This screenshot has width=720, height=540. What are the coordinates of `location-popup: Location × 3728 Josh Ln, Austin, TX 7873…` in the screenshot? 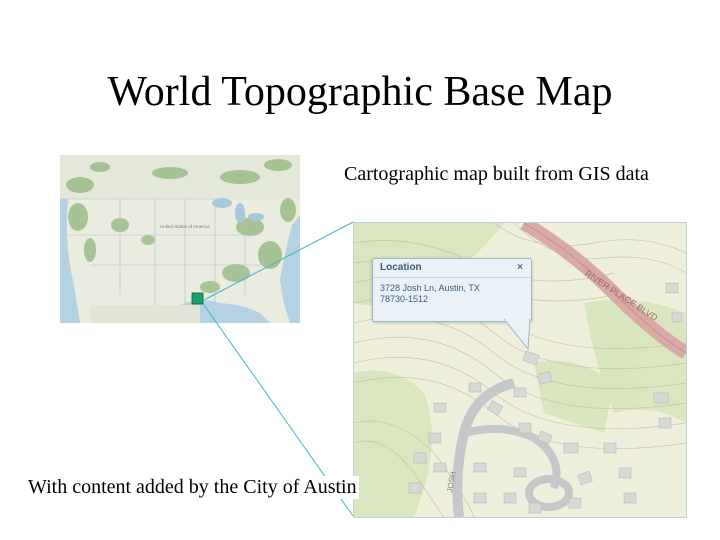 It's located at (452, 290).